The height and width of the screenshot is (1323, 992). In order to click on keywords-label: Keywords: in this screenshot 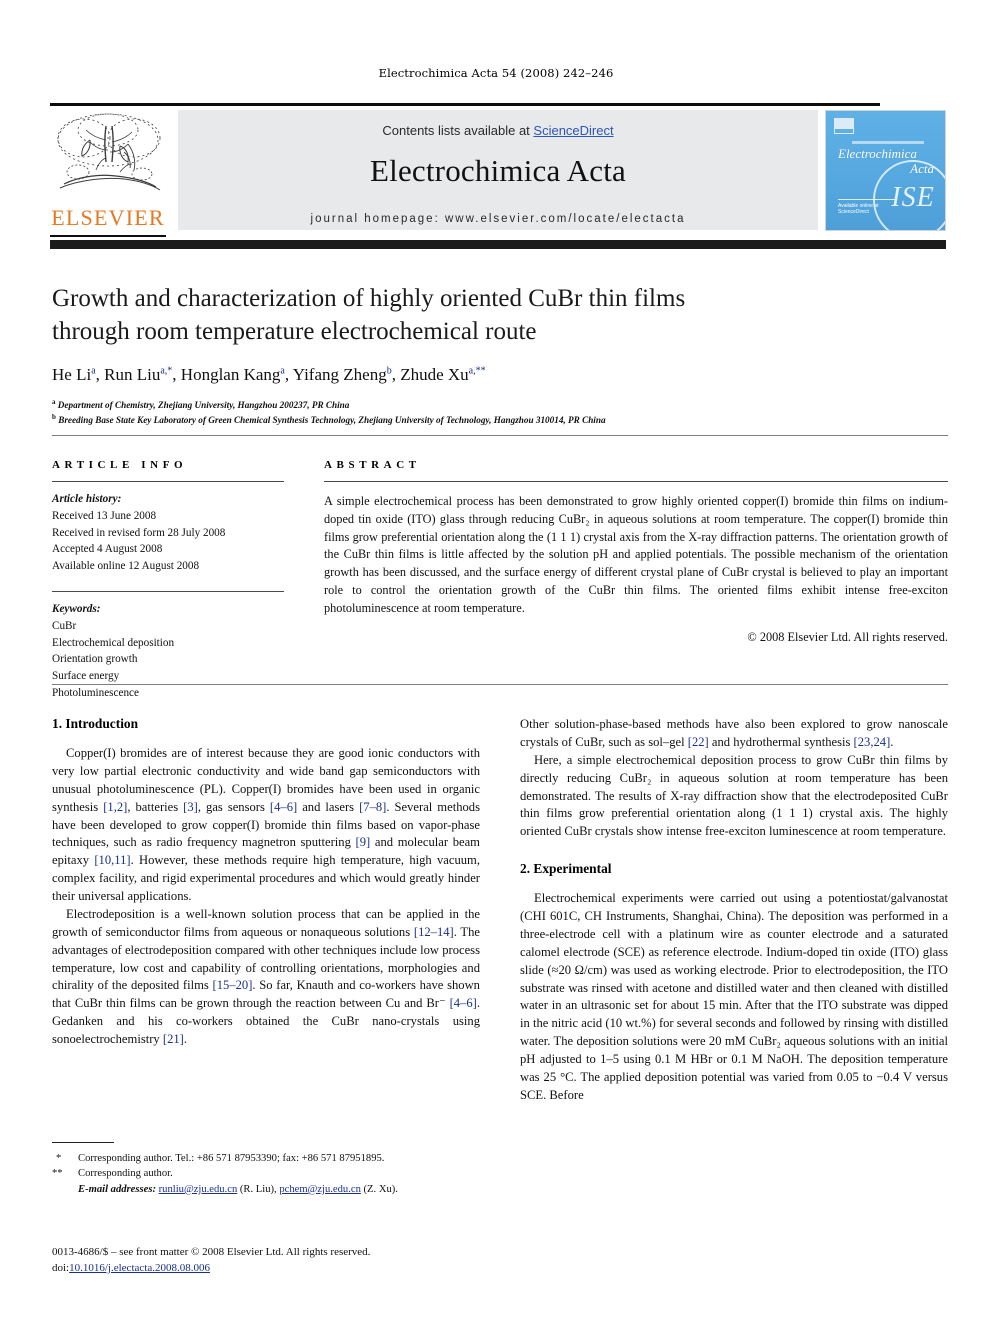, I will do `click(76, 608)`.